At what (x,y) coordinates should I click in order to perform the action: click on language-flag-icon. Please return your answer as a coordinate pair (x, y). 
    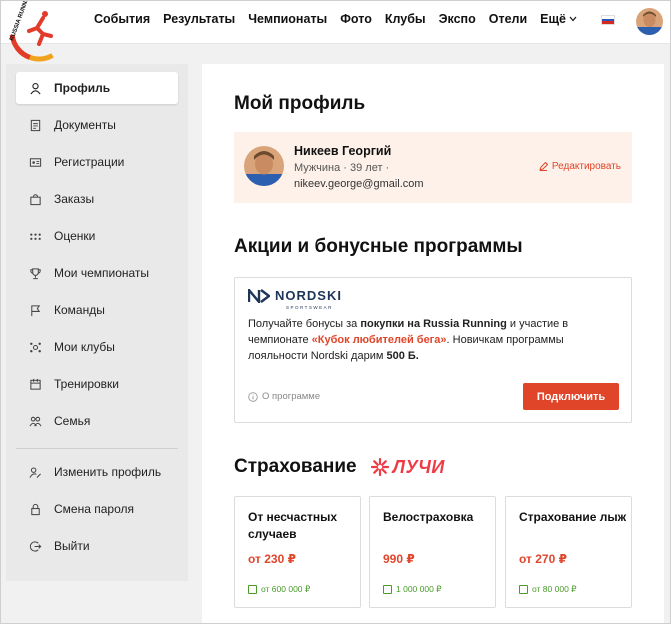
    Looking at the image, I should click on (608, 20).